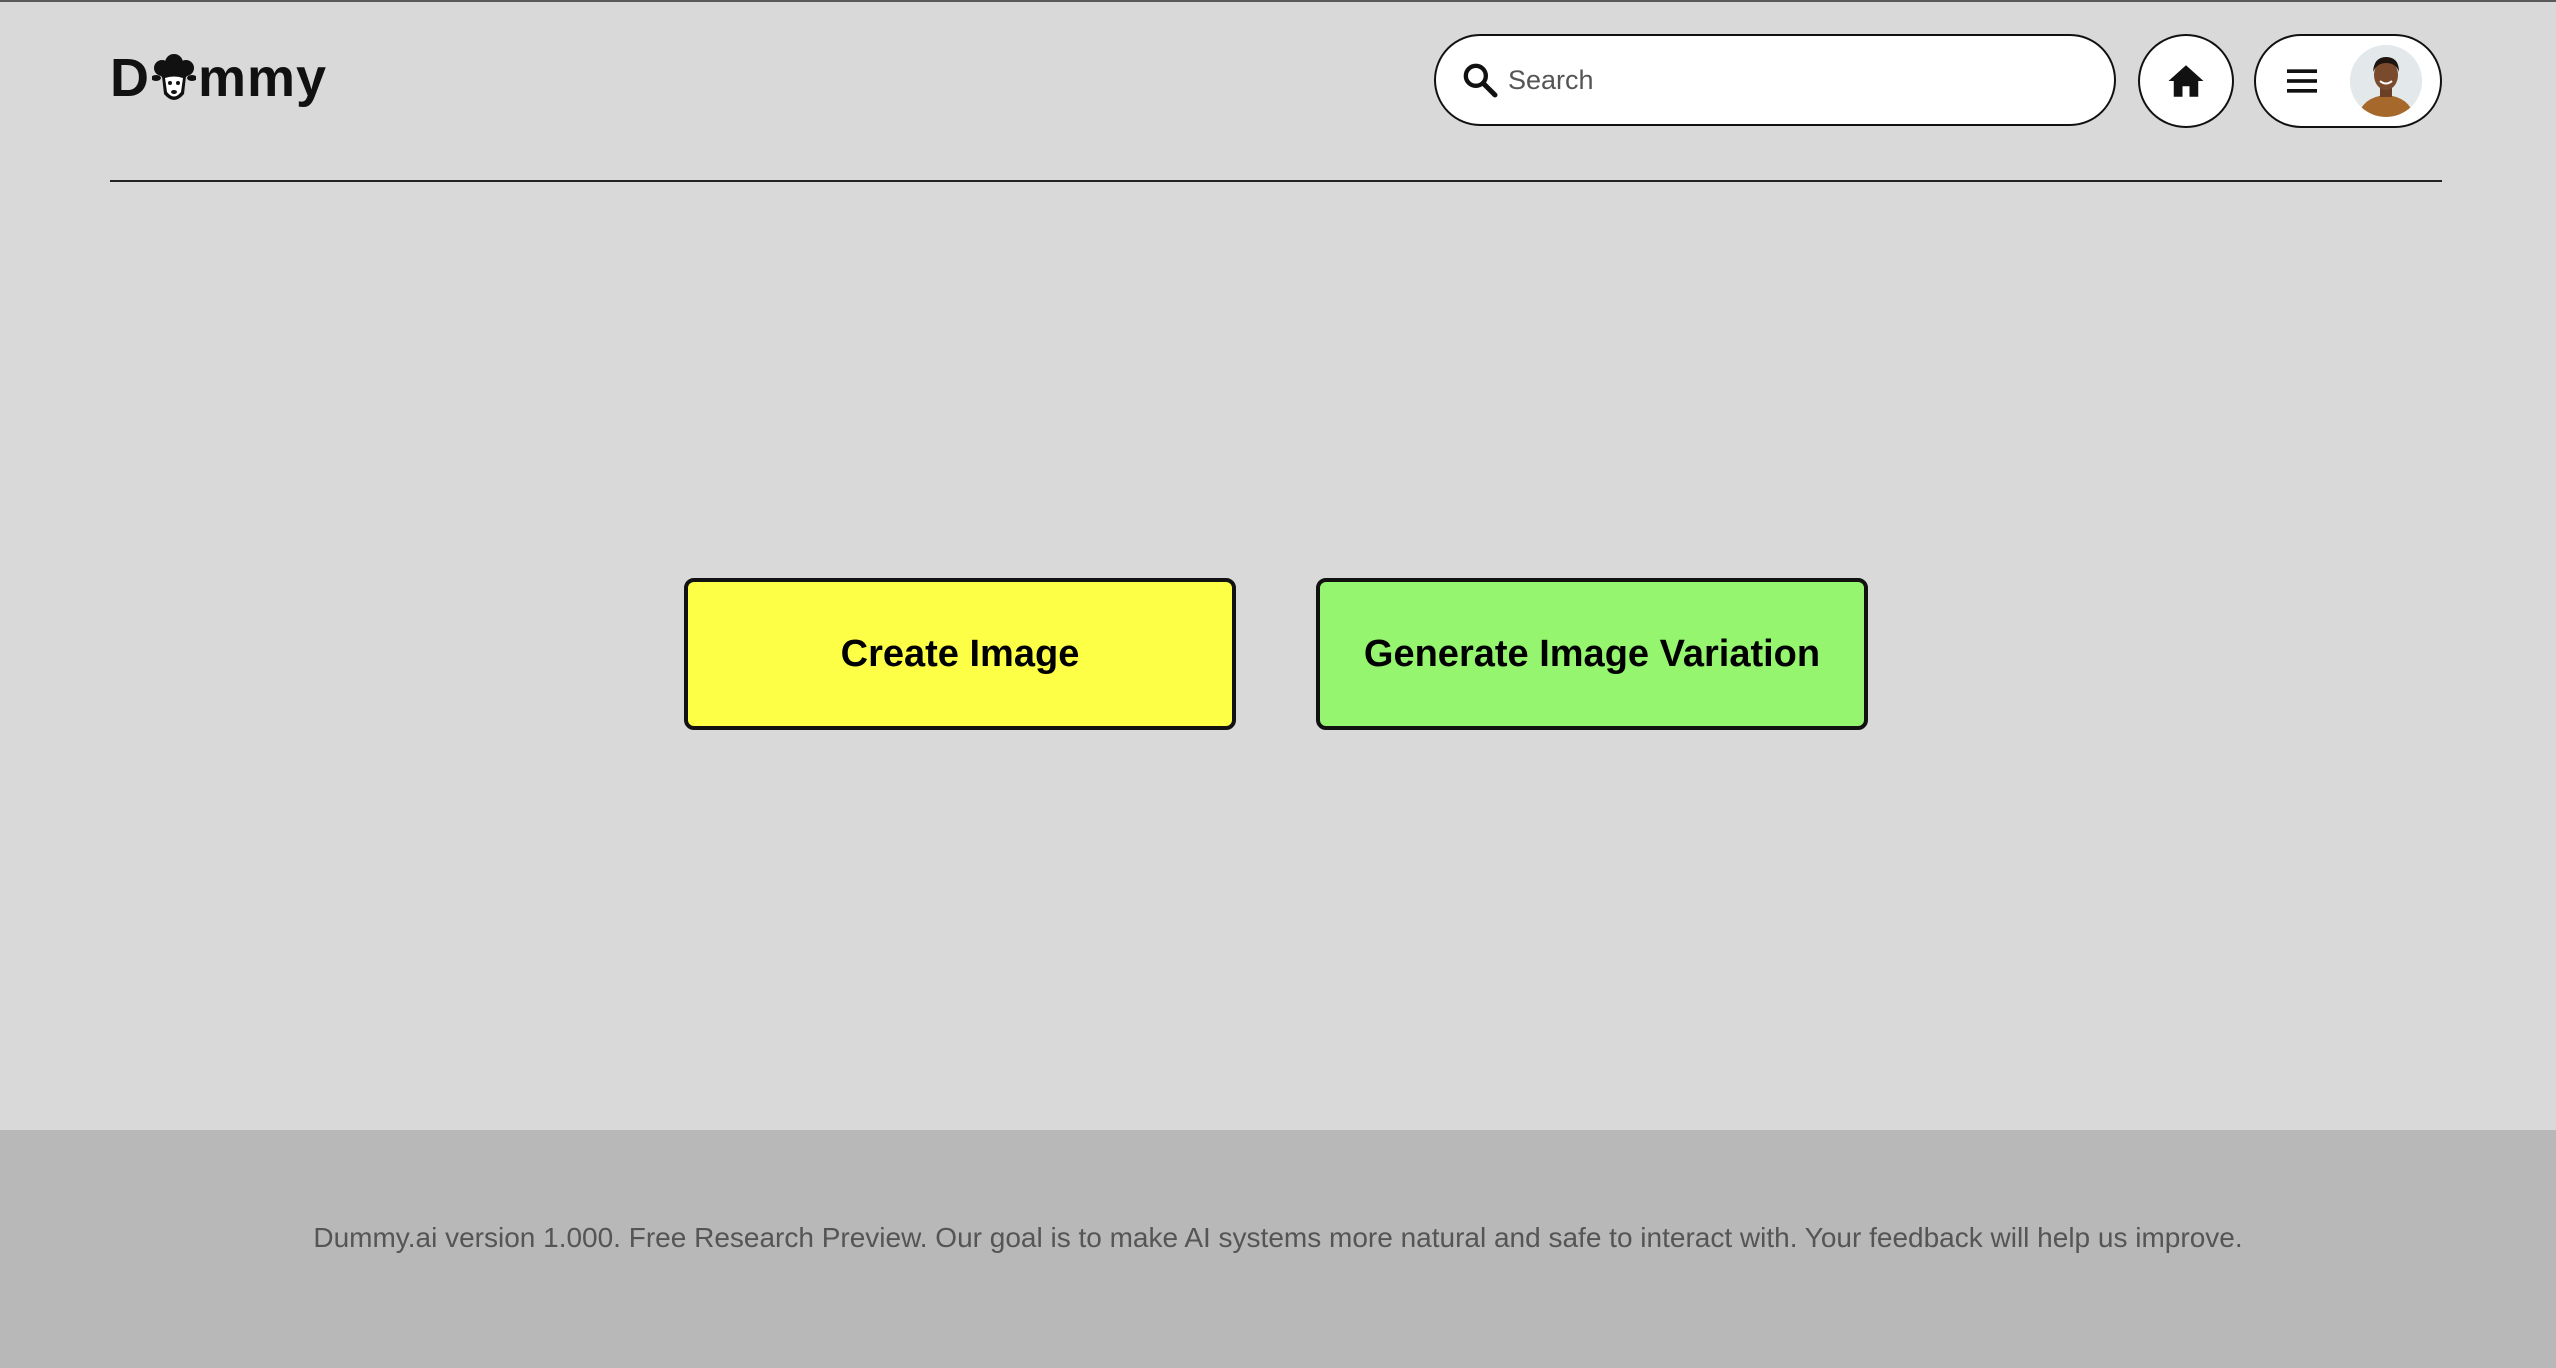 Image resolution: width=2556 pixels, height=1368 pixels. I want to click on sheep-head-icon, so click(174, 80).